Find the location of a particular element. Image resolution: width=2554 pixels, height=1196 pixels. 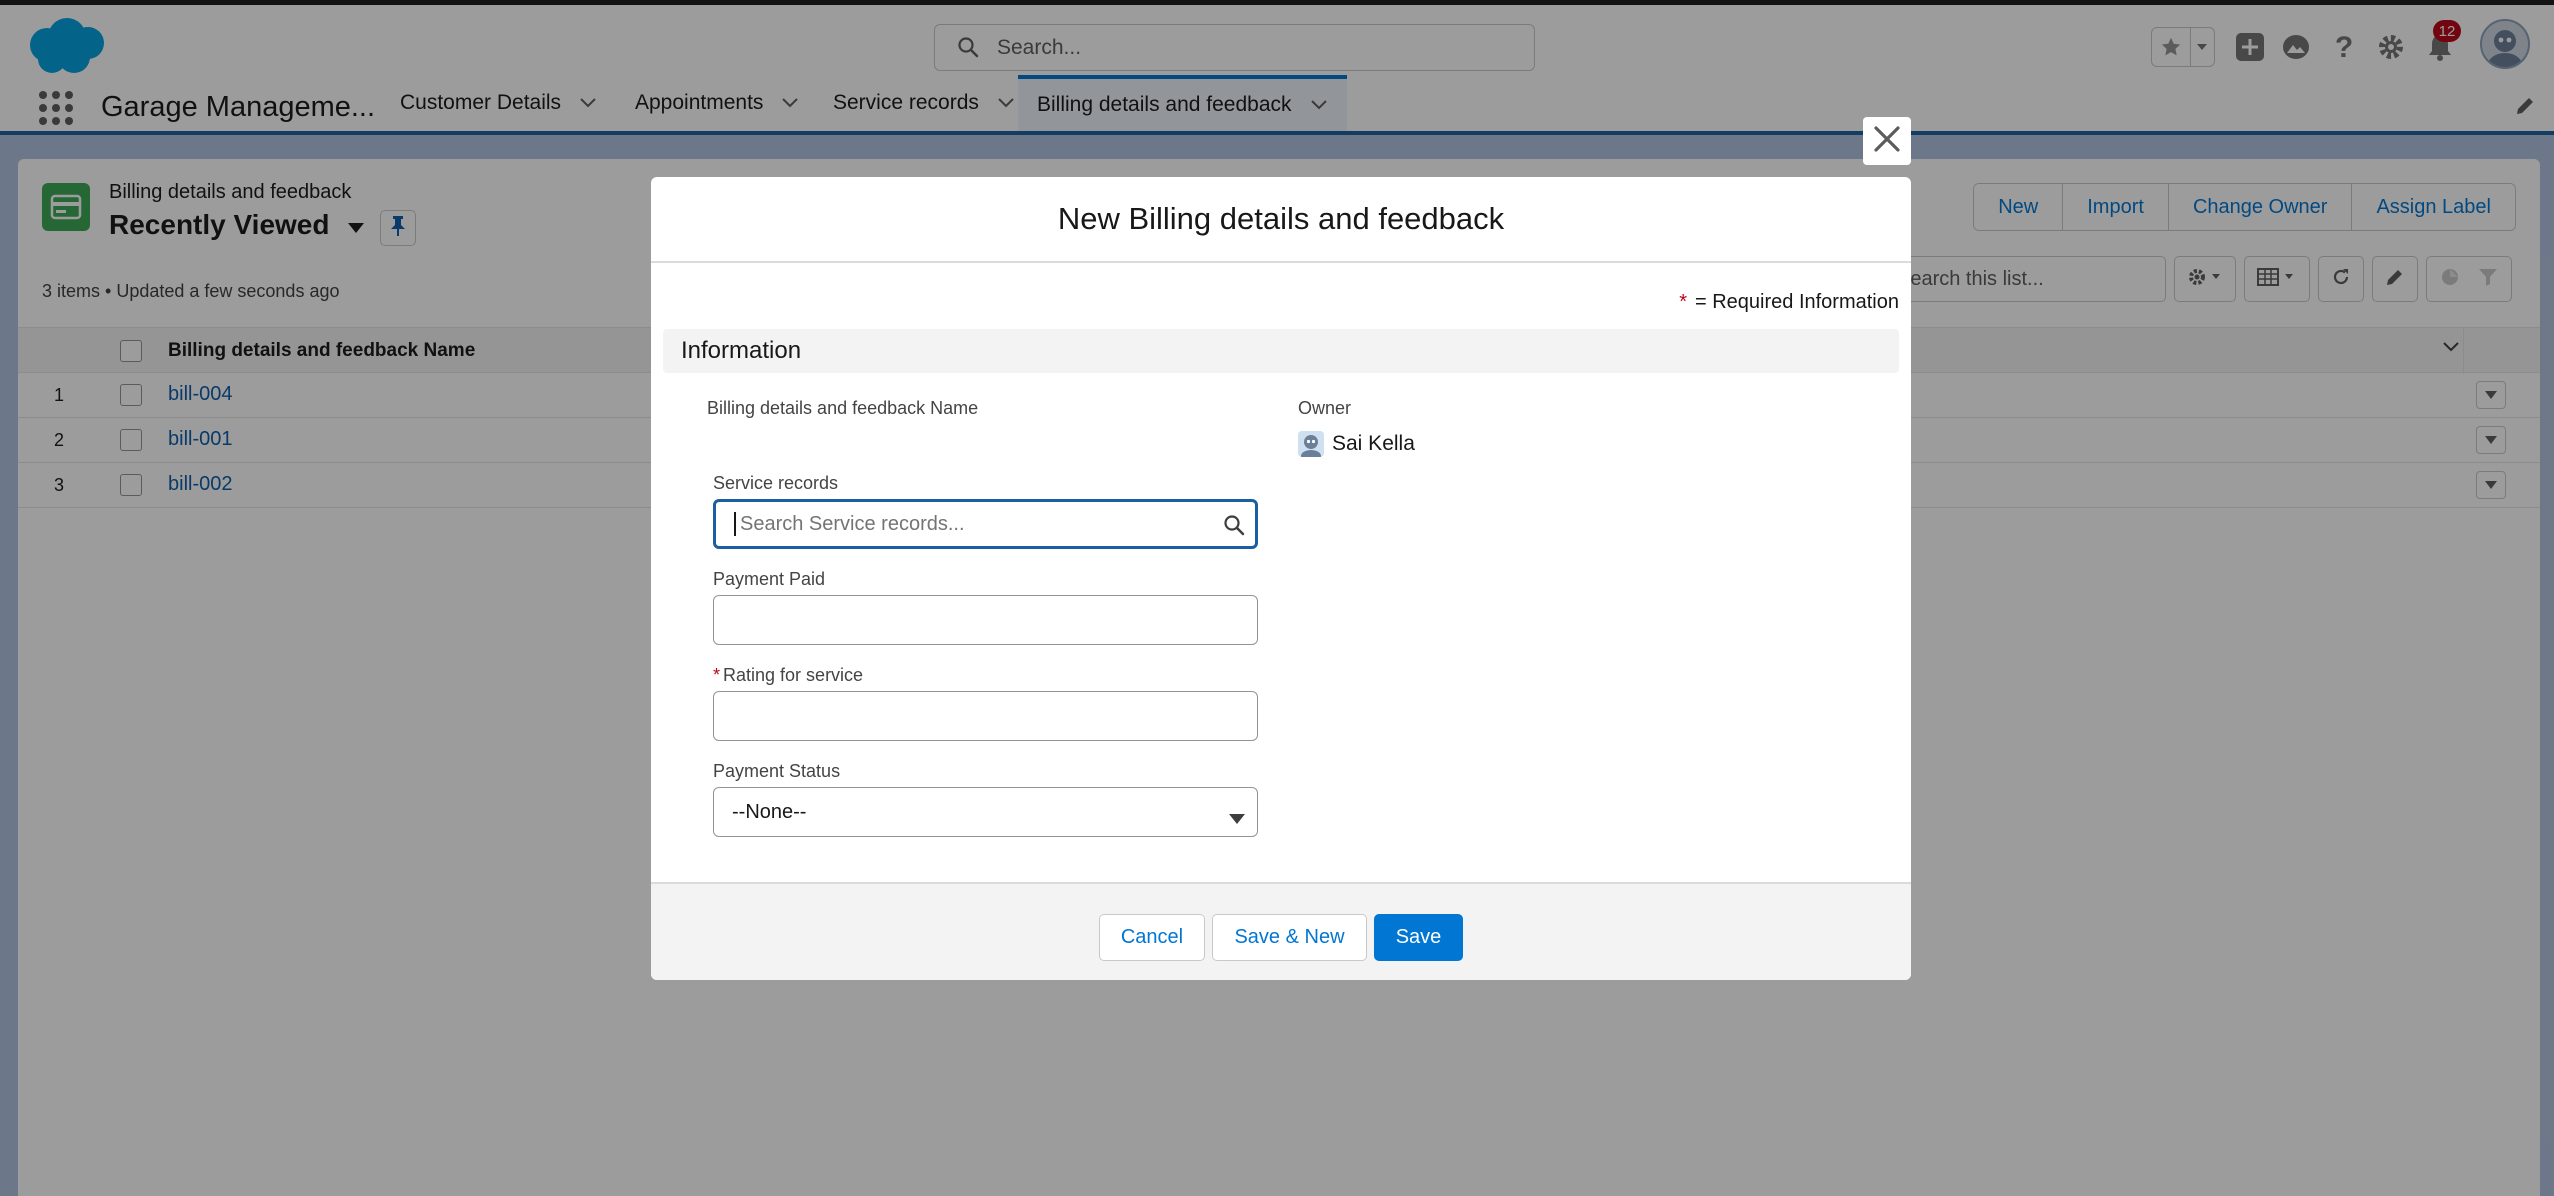

payment-status-value: --None-- is located at coordinates (769, 811).